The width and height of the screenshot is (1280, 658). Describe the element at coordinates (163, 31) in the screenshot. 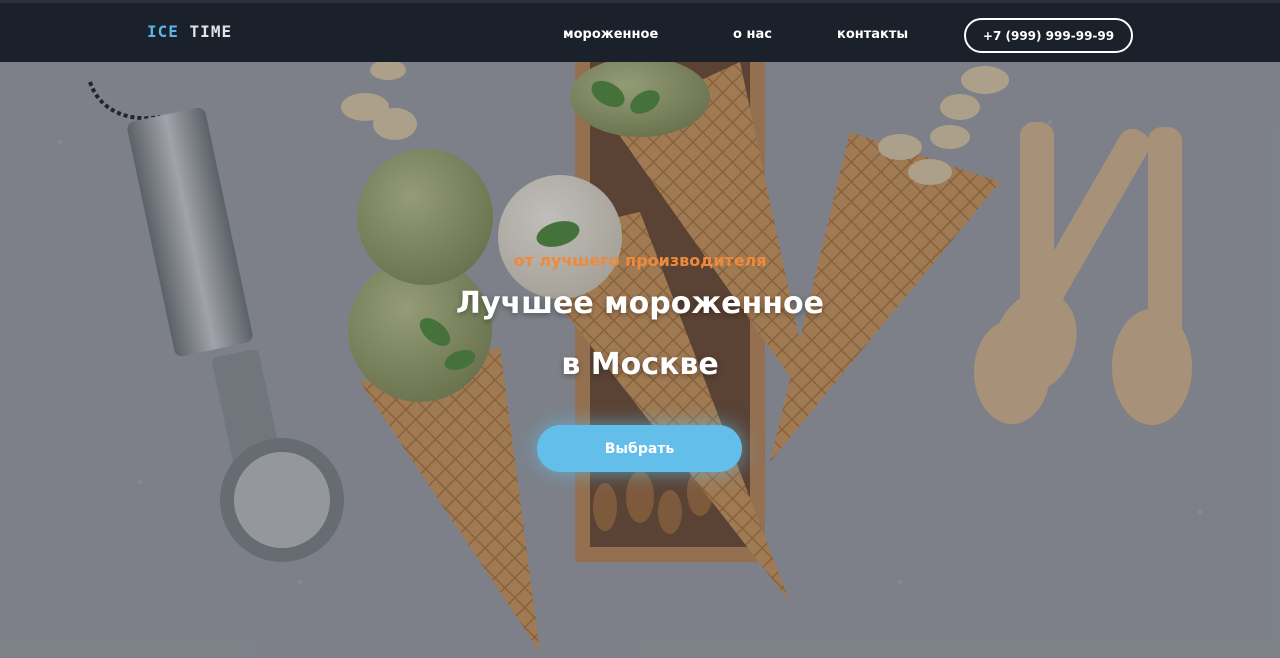

I see `logo-ice: ICE` at that location.